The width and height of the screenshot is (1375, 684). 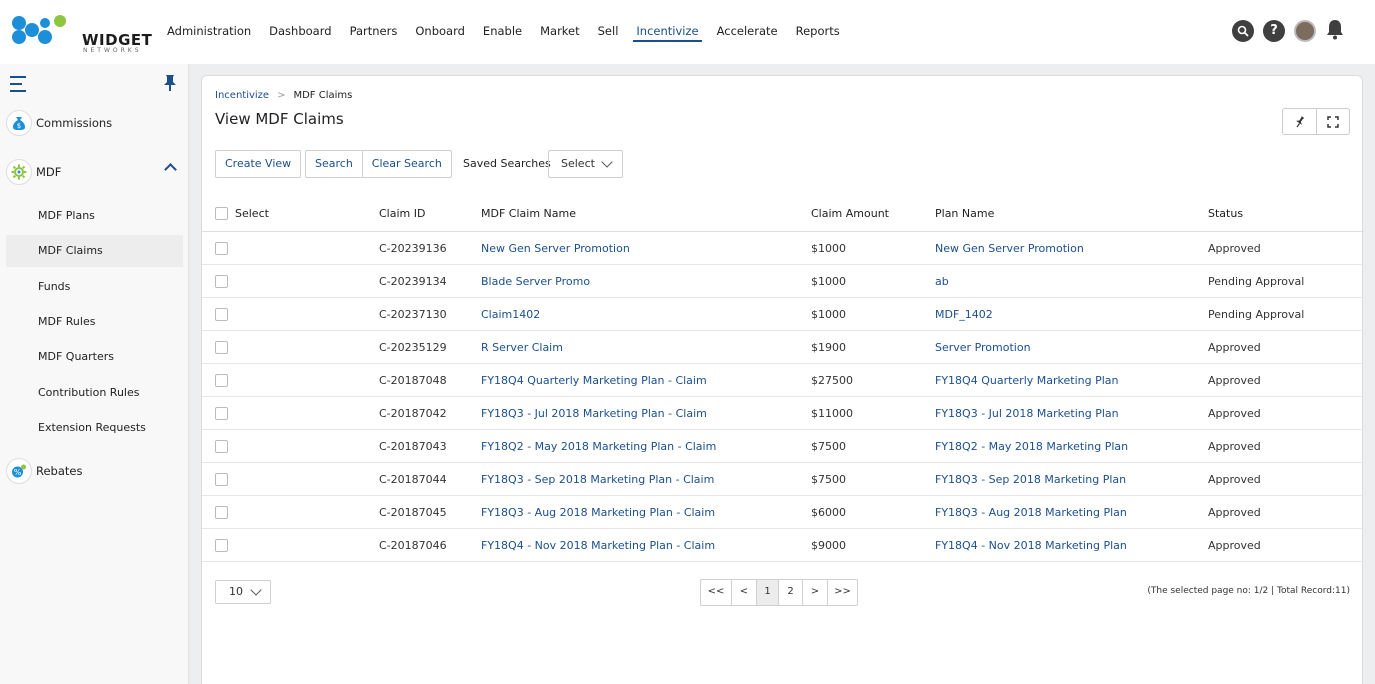 What do you see at coordinates (850, 213) in the screenshot?
I see `header-claim-amount: Claim Amount` at bounding box center [850, 213].